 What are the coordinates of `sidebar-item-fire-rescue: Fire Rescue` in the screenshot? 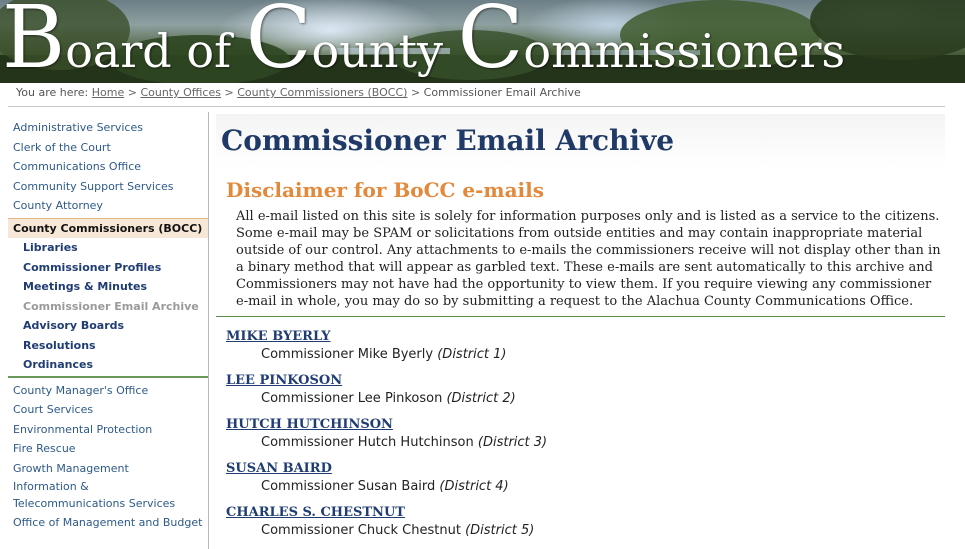 It's located at (108, 449).